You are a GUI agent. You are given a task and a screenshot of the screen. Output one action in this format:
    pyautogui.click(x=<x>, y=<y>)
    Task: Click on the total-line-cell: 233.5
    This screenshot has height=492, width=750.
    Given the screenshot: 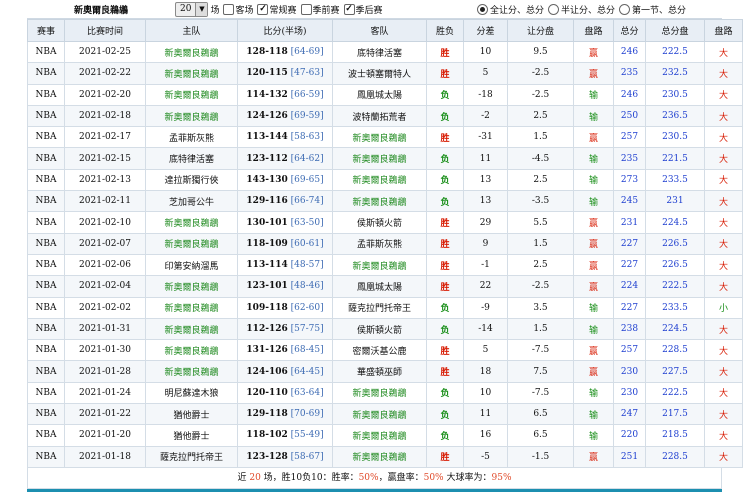 What is the action you would take?
    pyautogui.click(x=675, y=180)
    